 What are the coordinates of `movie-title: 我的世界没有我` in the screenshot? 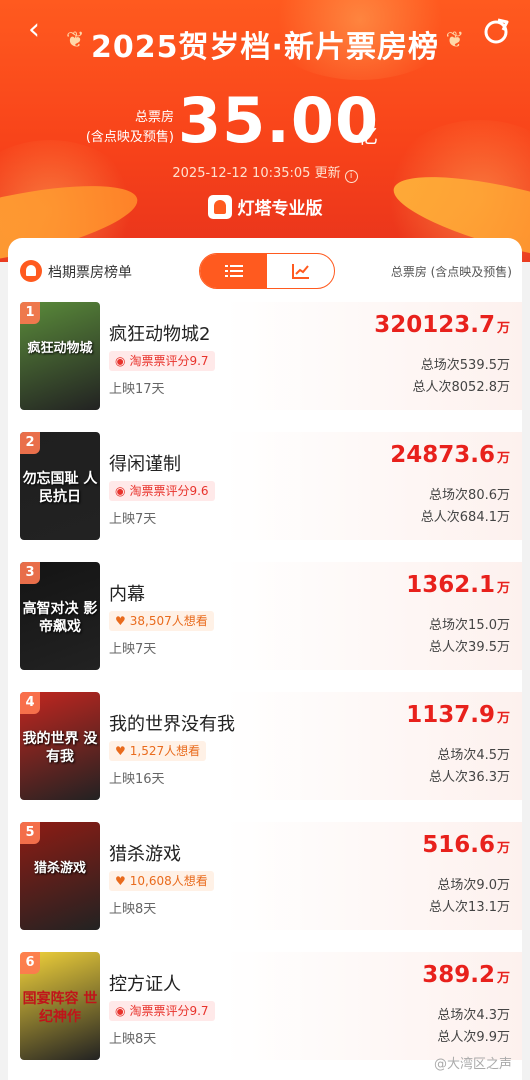 It's located at (172, 723).